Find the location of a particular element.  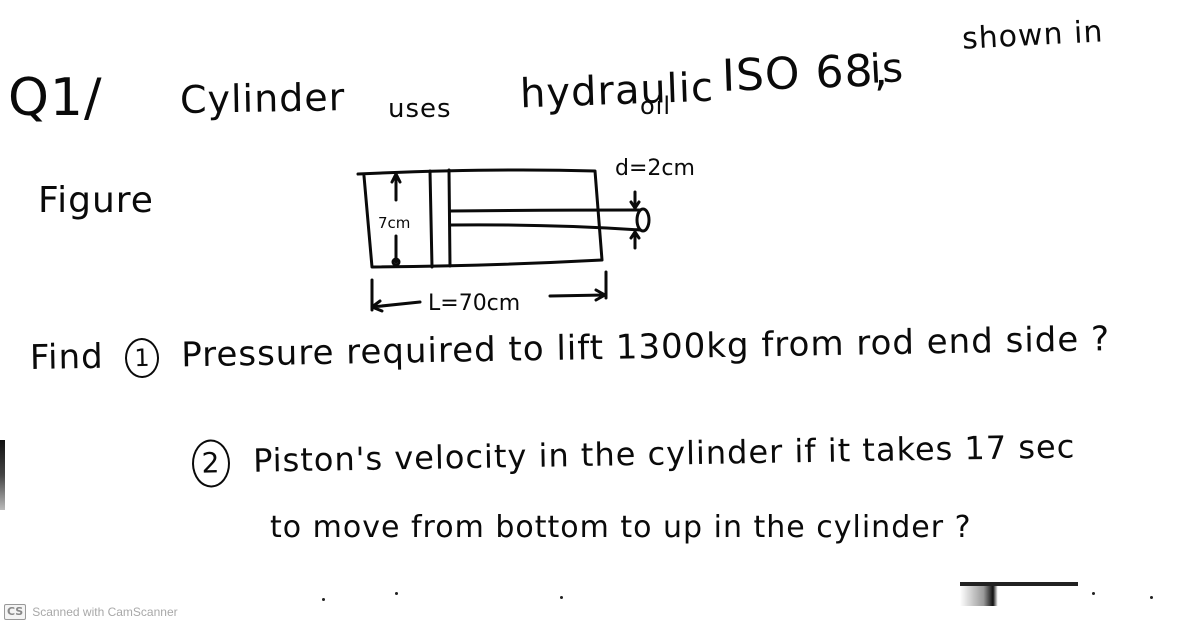

camscanner-watermark: CS Scanned with CamScanner is located at coordinates (91, 612).